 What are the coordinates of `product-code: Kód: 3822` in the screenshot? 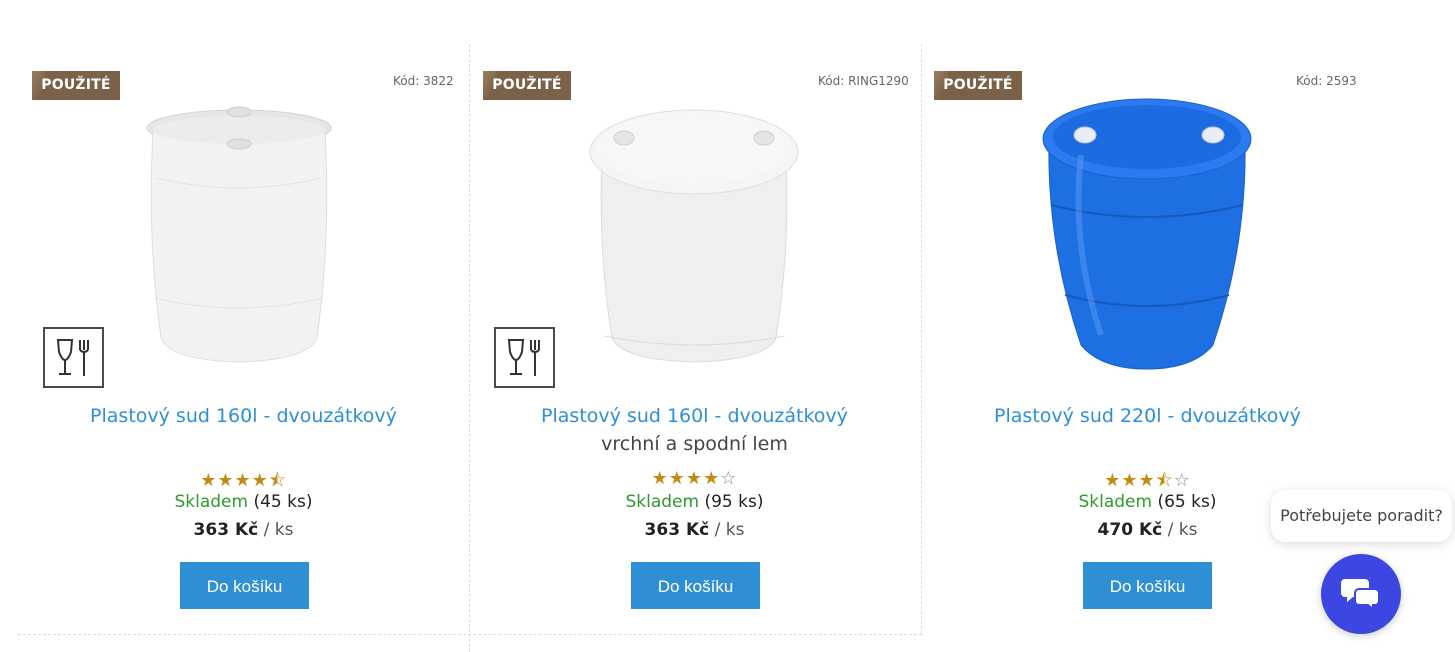 It's located at (423, 81).